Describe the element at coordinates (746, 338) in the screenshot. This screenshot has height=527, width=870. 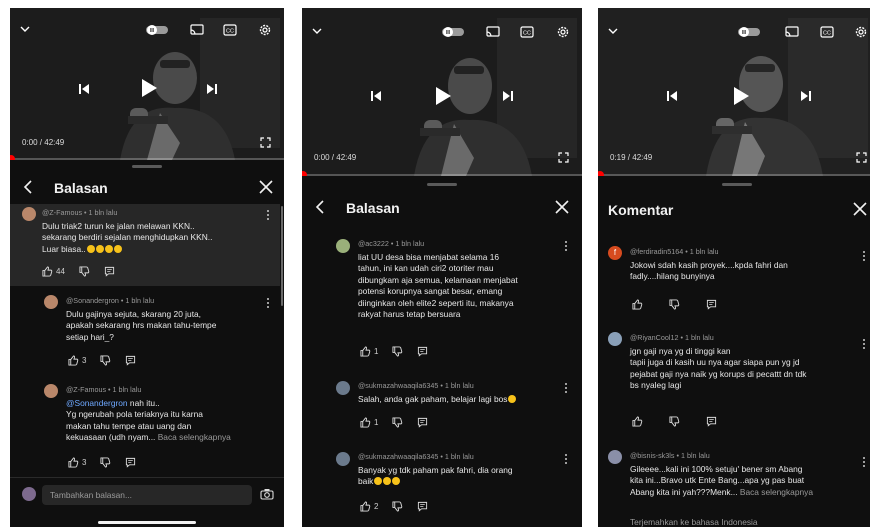
I see `comment-author: @RiyanCool12 • 1 bln lalu` at that location.